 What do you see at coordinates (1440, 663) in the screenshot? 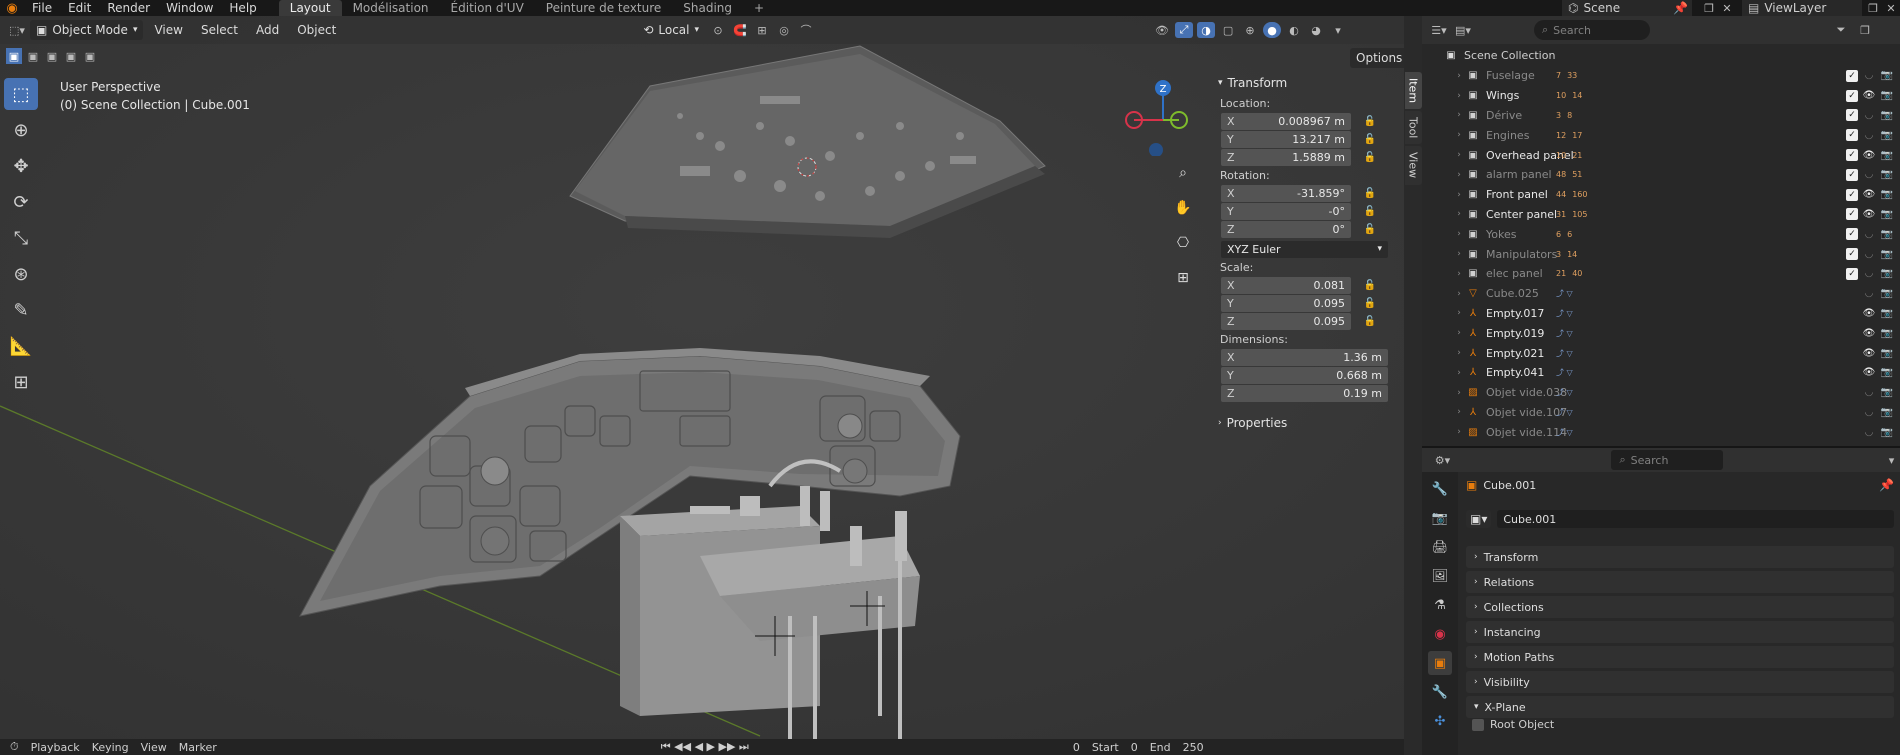
I see `object-tab-icon: ▣` at bounding box center [1440, 663].